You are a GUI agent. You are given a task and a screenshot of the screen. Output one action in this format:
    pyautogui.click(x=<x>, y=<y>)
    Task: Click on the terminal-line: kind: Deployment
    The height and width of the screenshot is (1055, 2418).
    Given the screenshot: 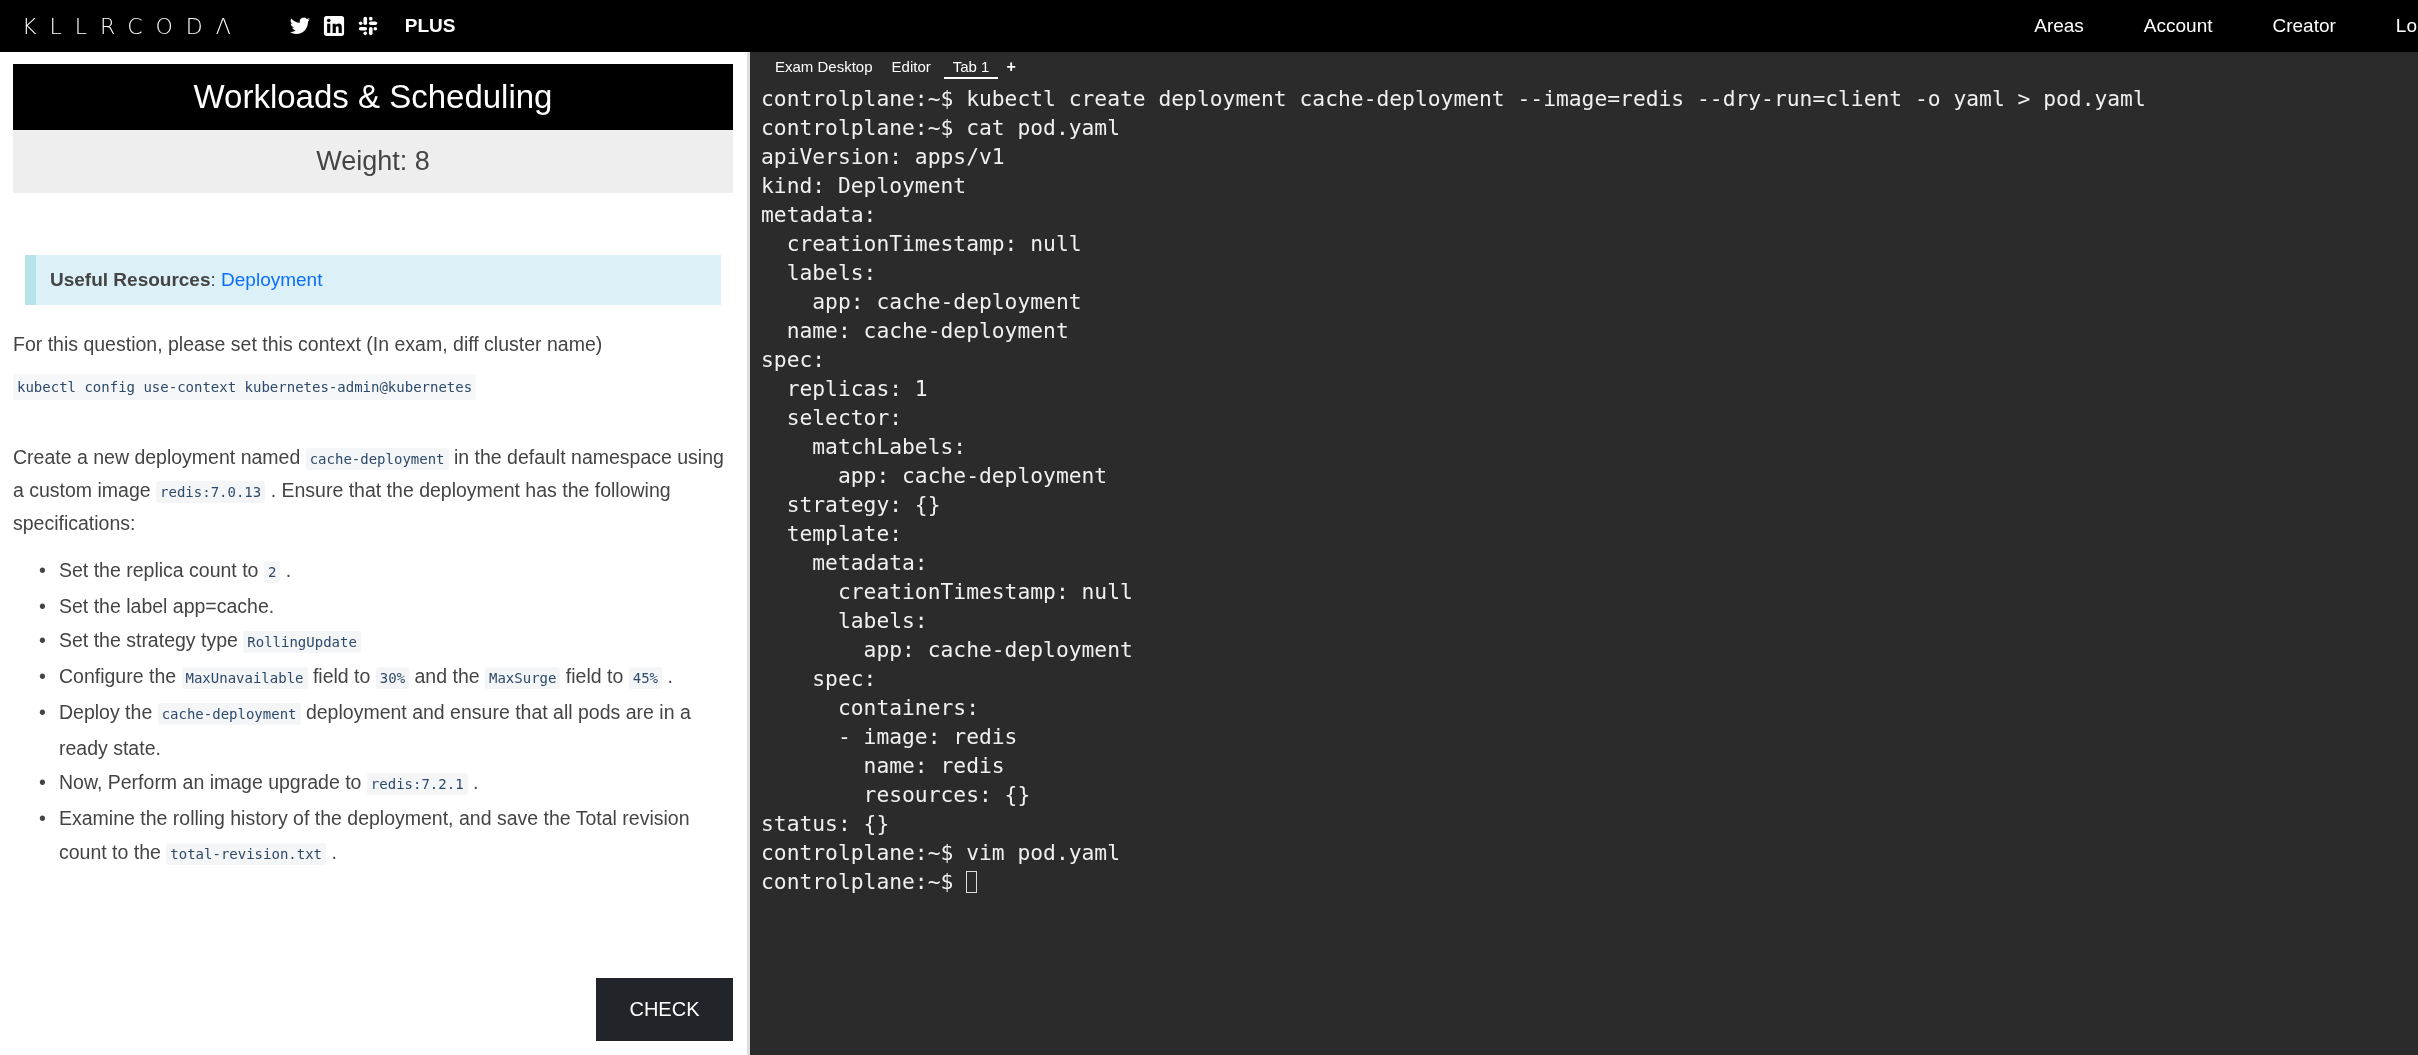 What is the action you would take?
    pyautogui.click(x=864, y=186)
    